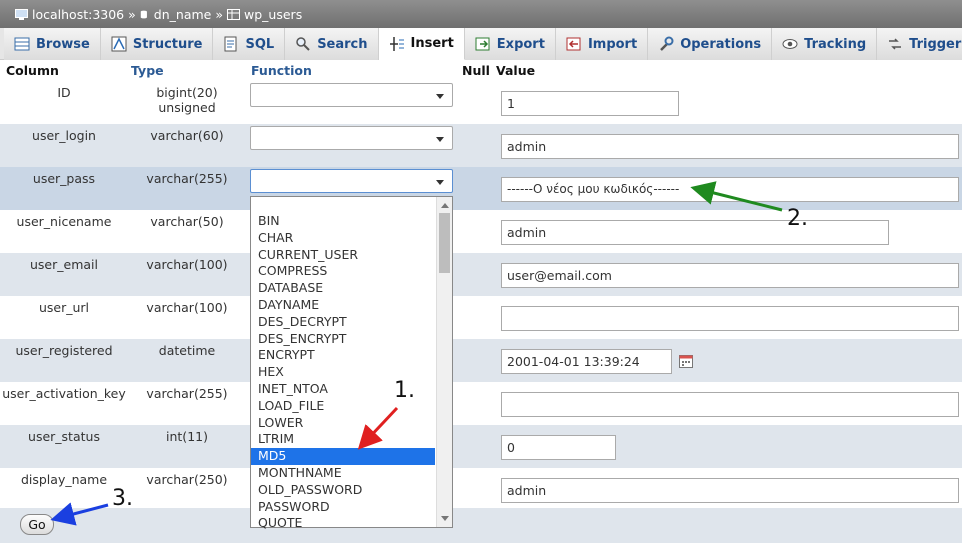  Describe the element at coordinates (64, 307) in the screenshot. I see `column-name: user_url` at that location.